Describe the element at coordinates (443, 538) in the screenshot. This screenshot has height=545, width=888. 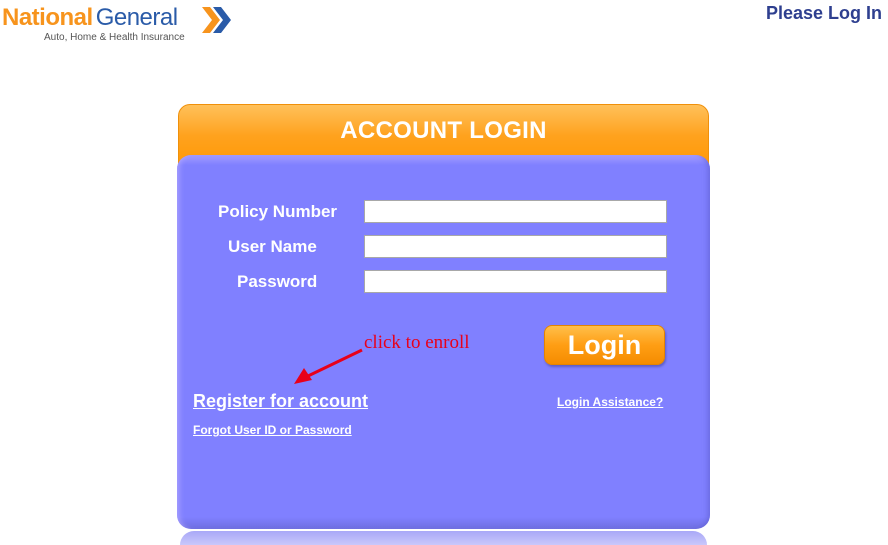
I see `panel-reflection` at that location.